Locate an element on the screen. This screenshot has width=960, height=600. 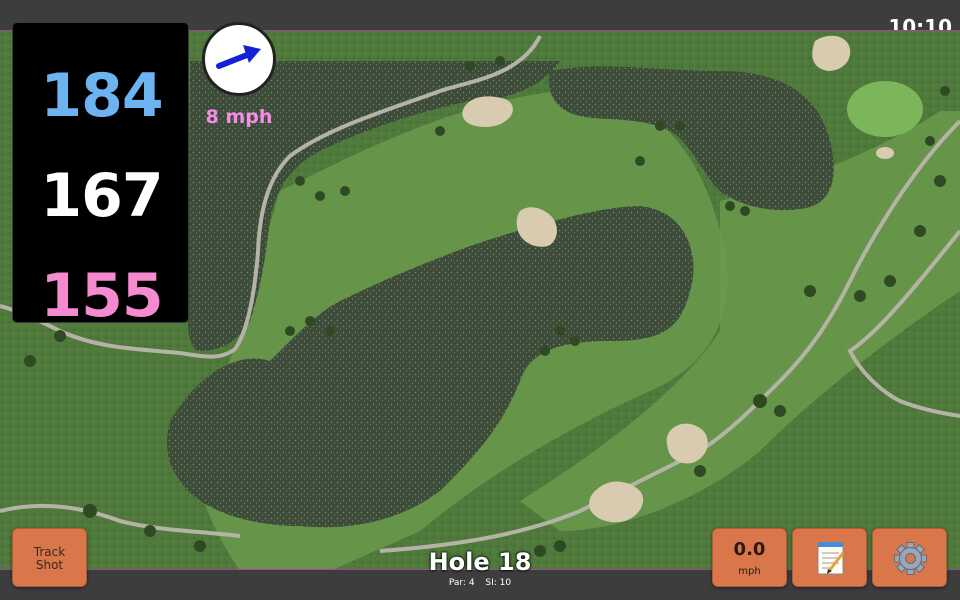
distance-middle-value: 167 is located at coordinates (101, 196).